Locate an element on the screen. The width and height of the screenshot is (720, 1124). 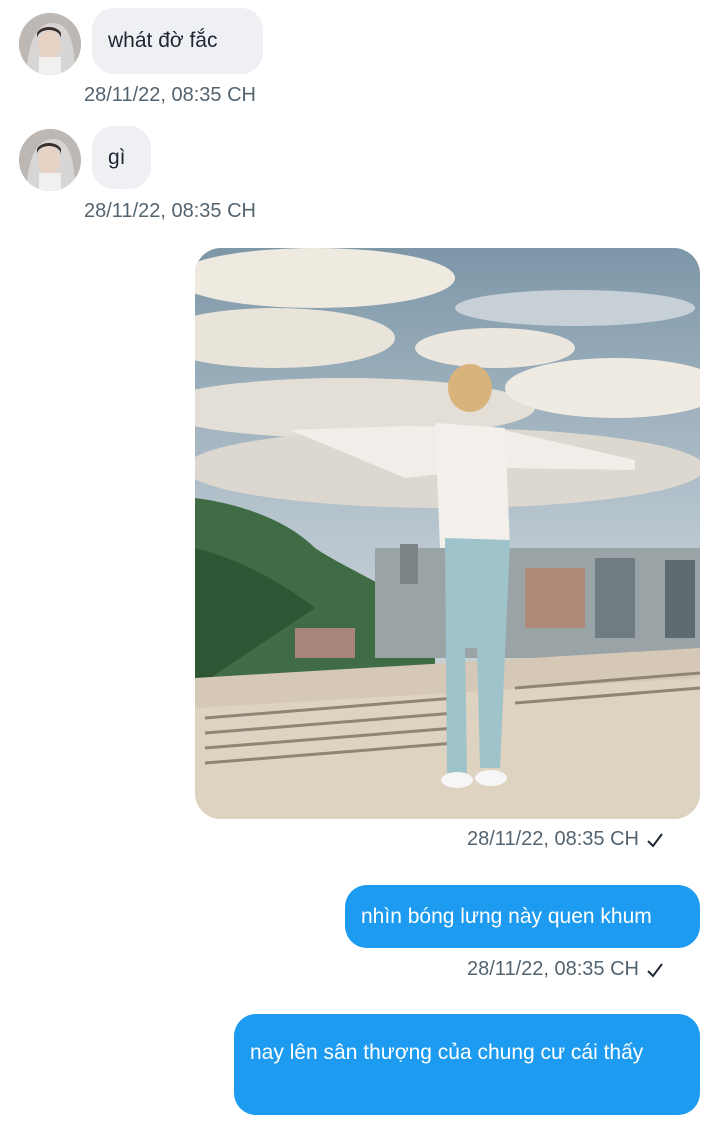
message-text: whát đờ fắc is located at coordinates (163, 40).